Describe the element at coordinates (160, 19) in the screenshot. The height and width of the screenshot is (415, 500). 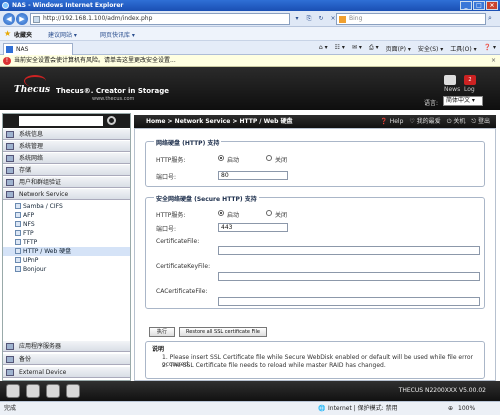
I see `address-bar: http://192.168.1.100/adm/index.php` at that location.